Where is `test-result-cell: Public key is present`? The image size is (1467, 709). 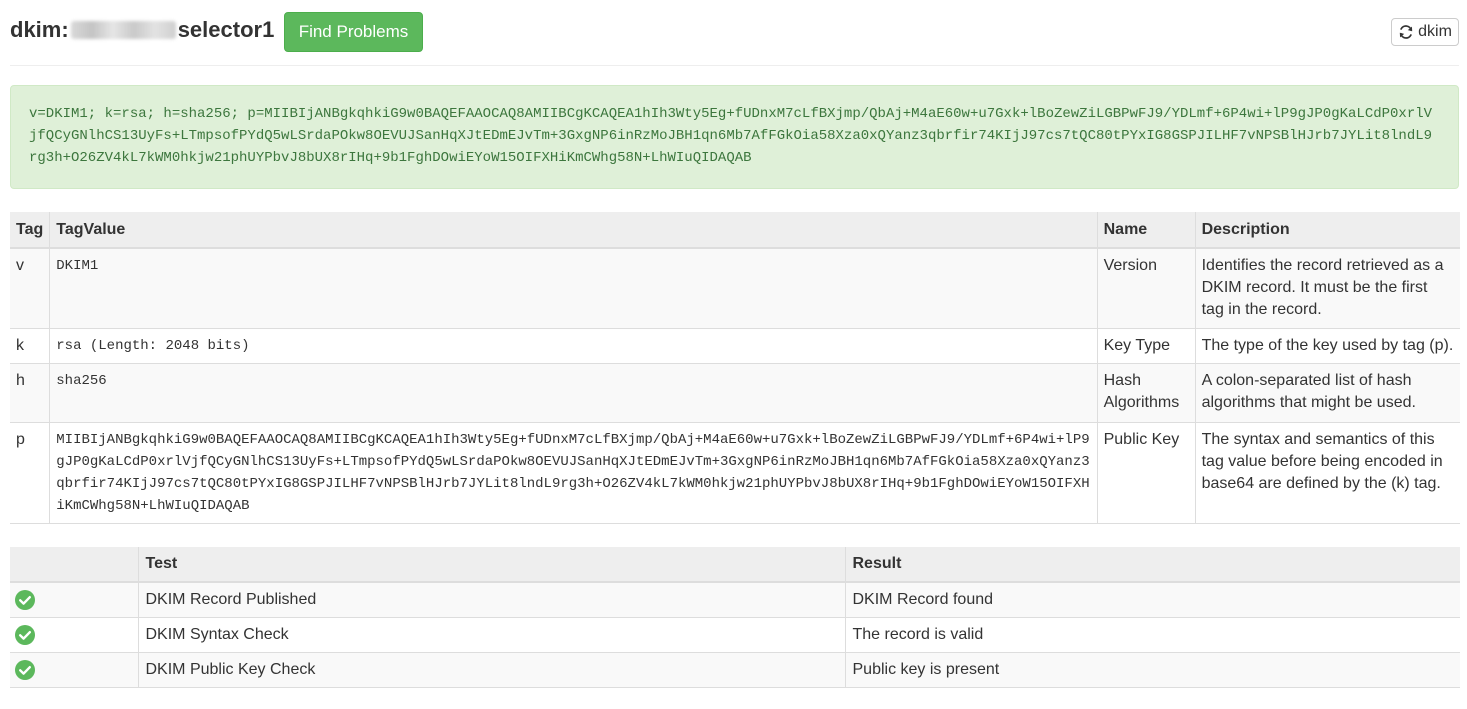 test-result-cell: Public key is present is located at coordinates (1152, 670).